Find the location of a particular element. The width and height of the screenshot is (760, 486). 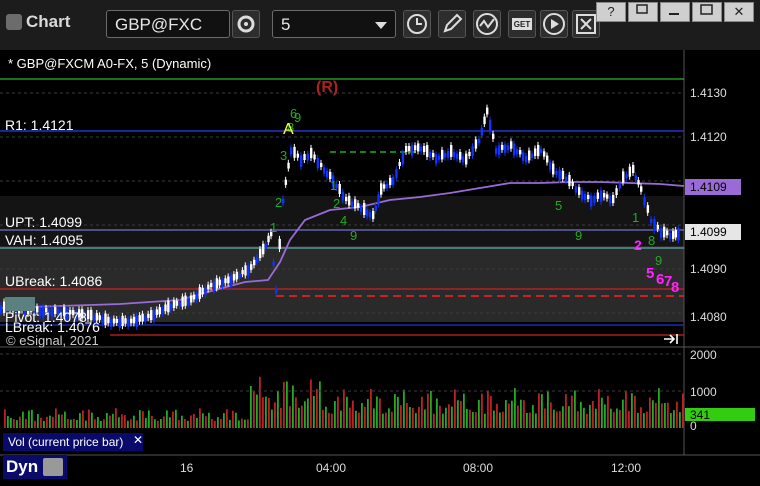

svg-text: 04:00 is located at coordinates (331, 468).